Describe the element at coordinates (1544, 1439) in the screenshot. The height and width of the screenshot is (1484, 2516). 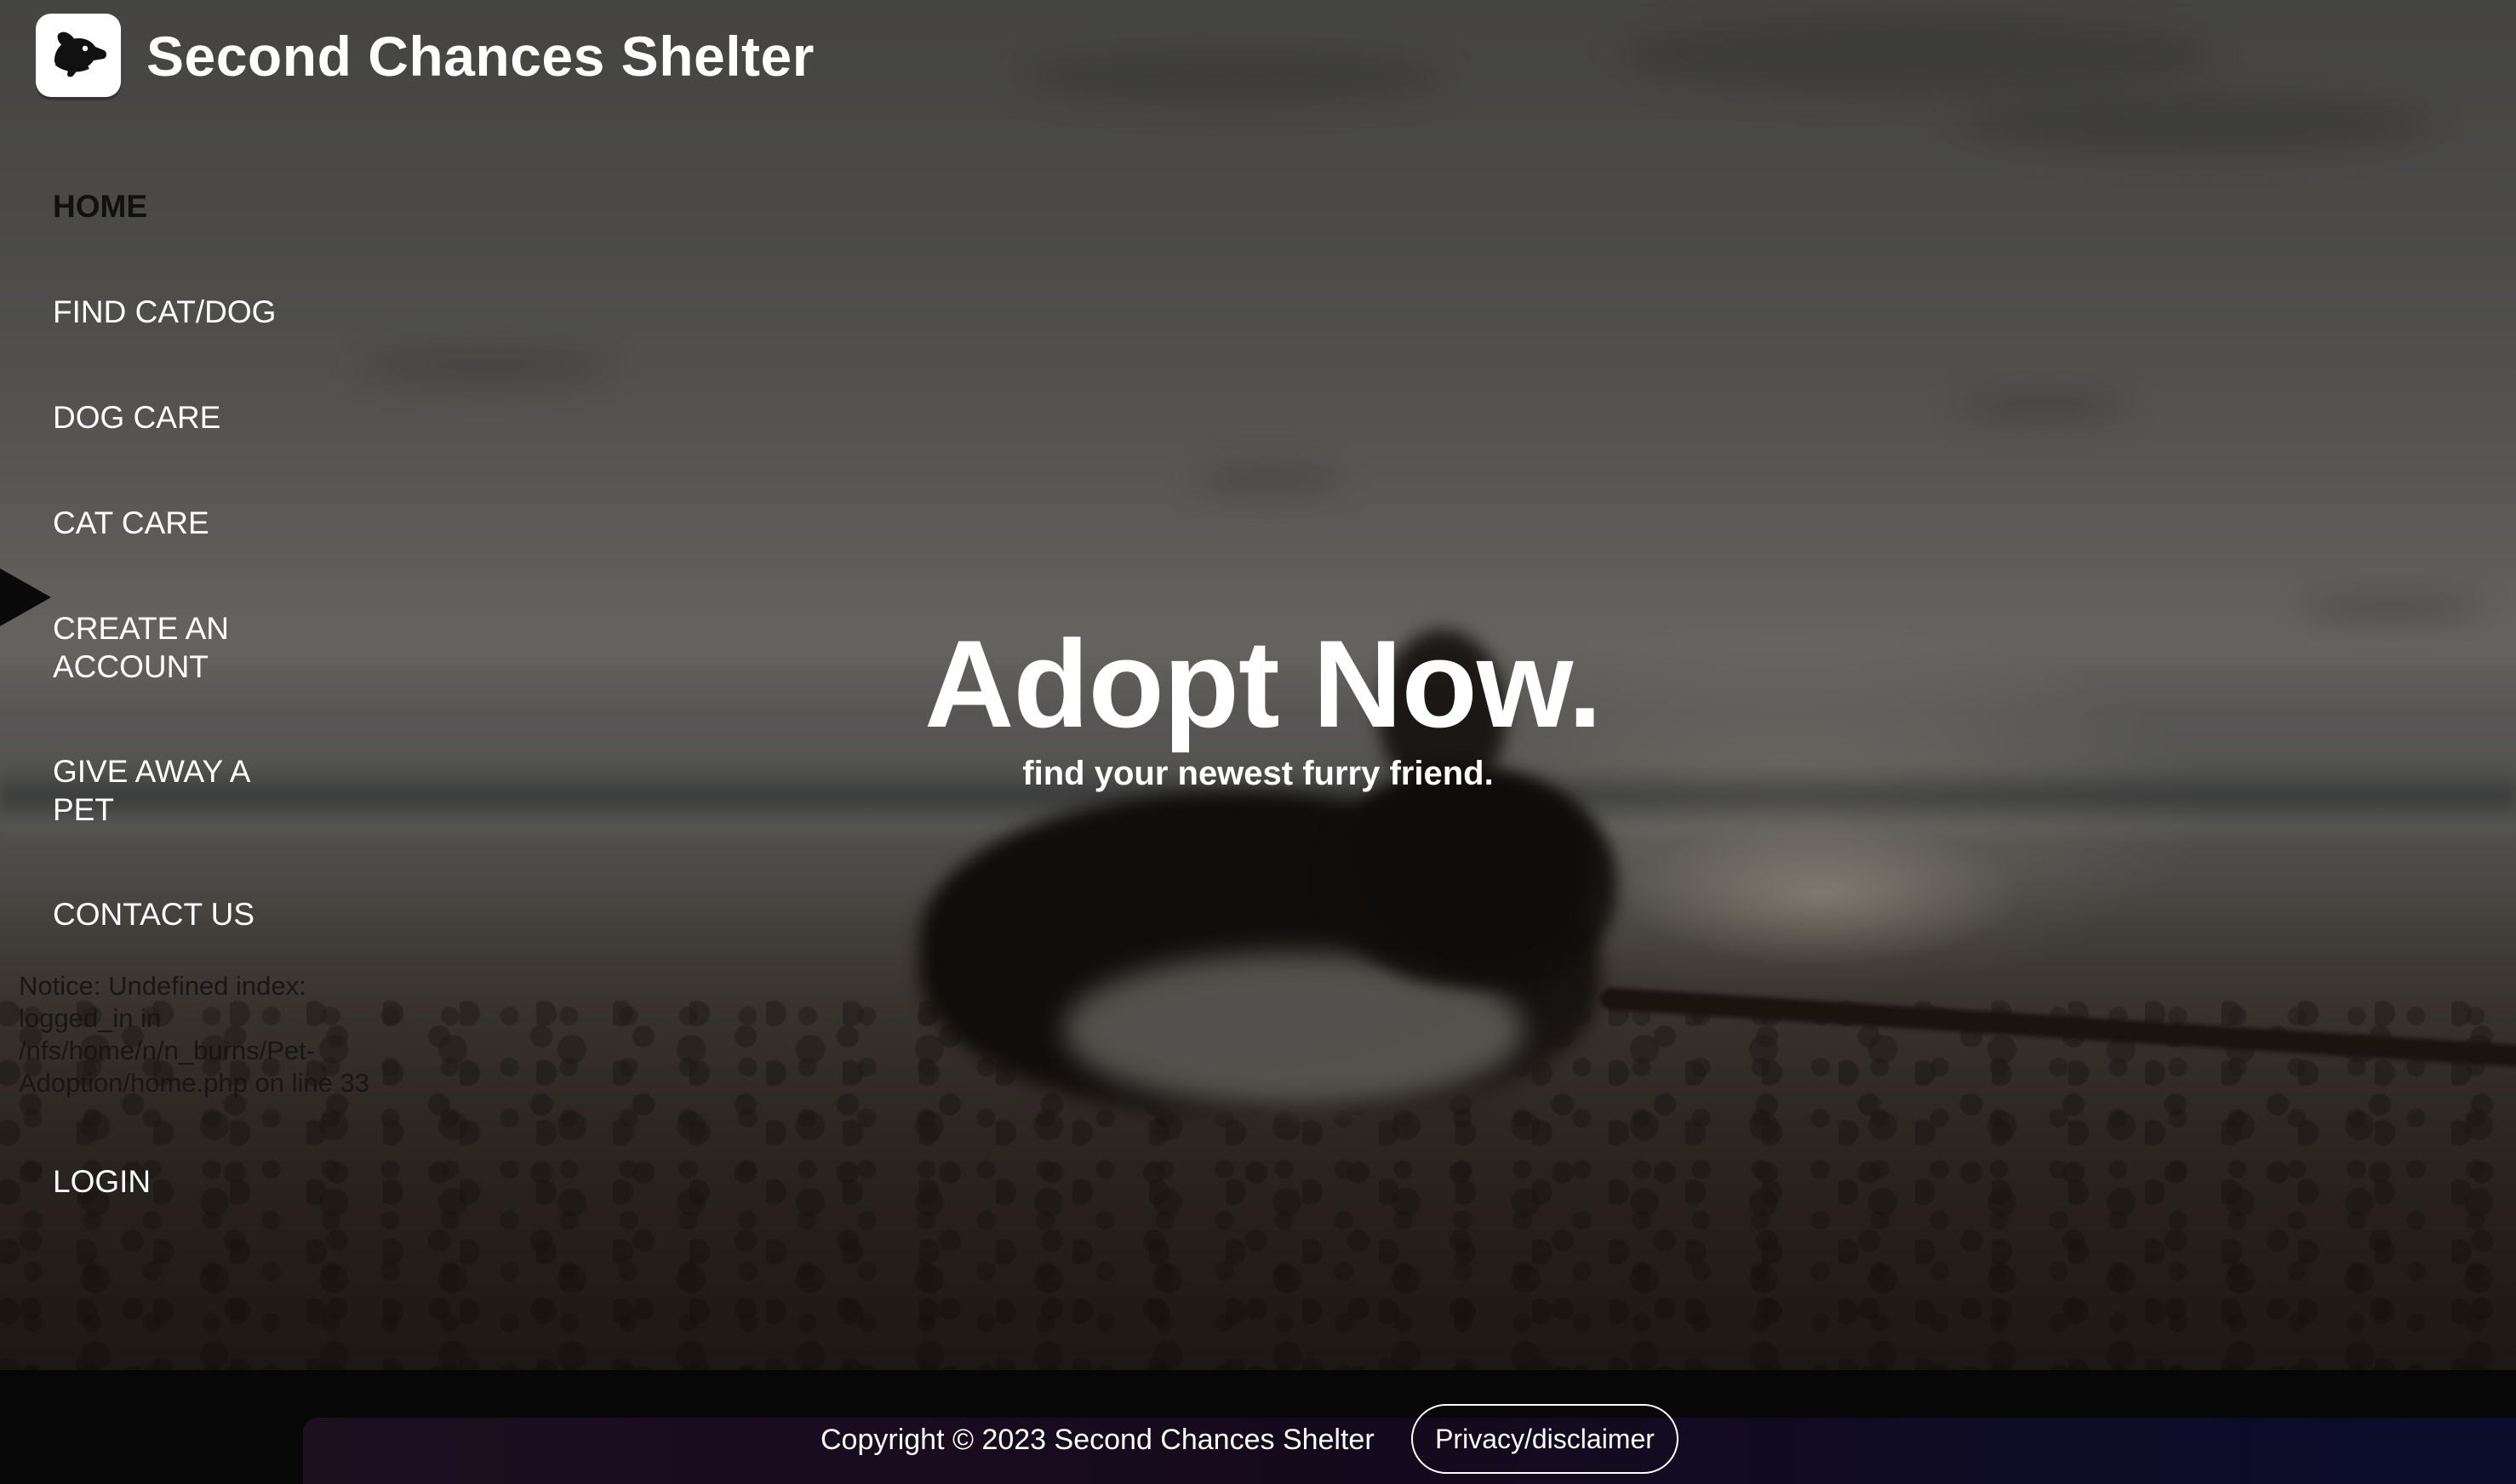
I see `privacy-disclaimer-button: Privacy/disclaimer` at that location.